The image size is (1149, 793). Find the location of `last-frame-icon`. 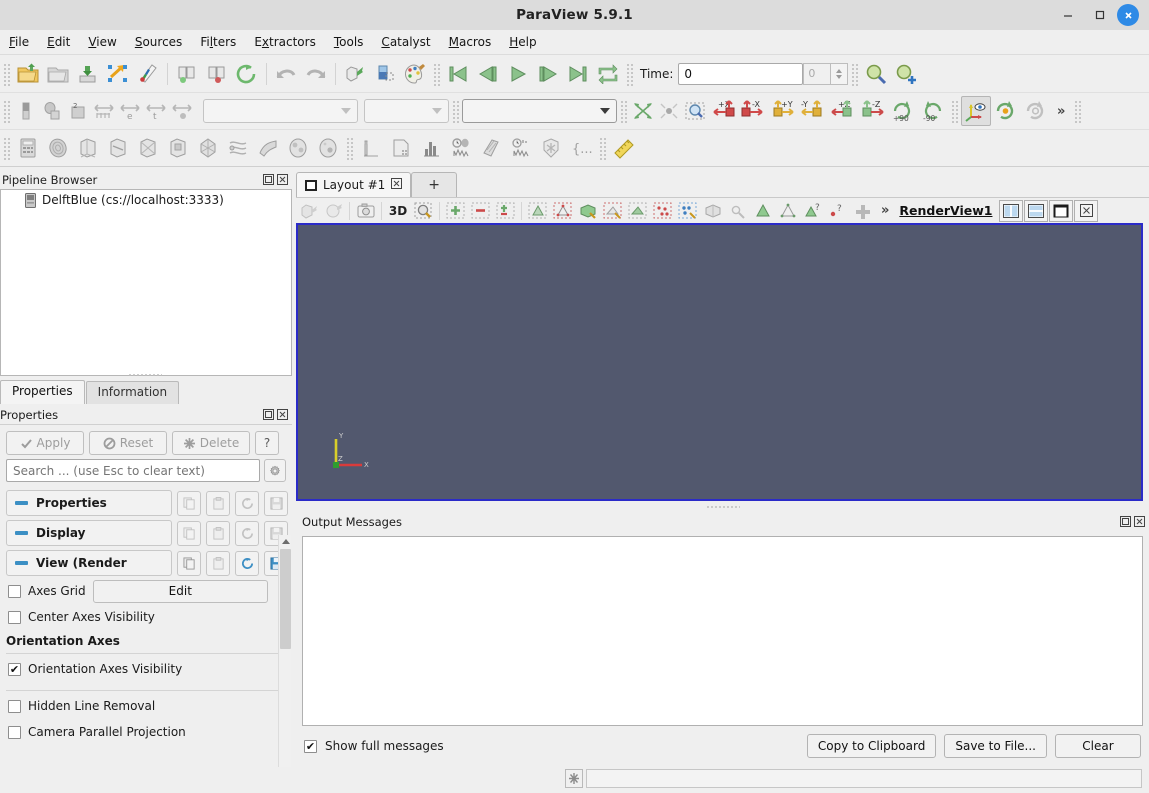

last-frame-icon is located at coordinates (578, 74).